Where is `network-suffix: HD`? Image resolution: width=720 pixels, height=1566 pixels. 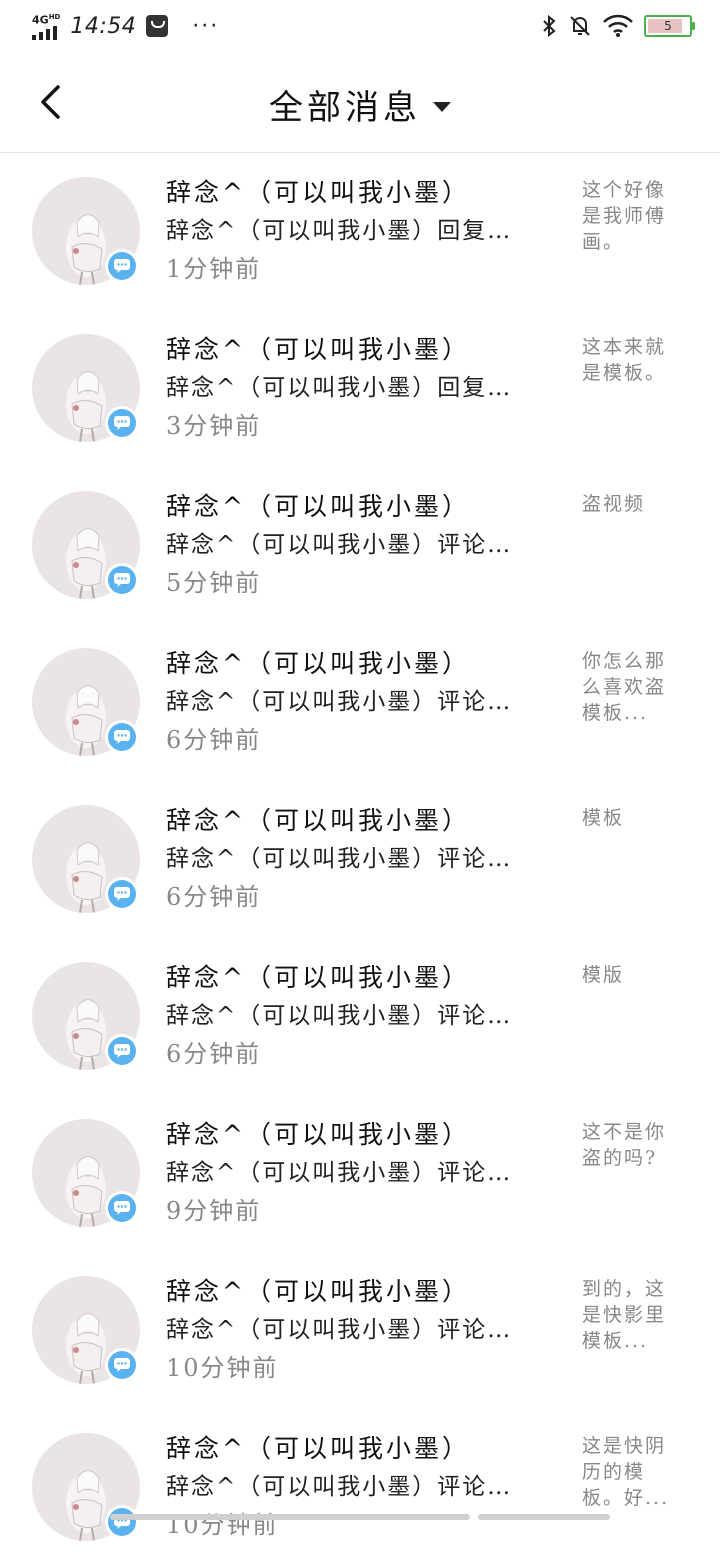 network-suffix: HD is located at coordinates (55, 17).